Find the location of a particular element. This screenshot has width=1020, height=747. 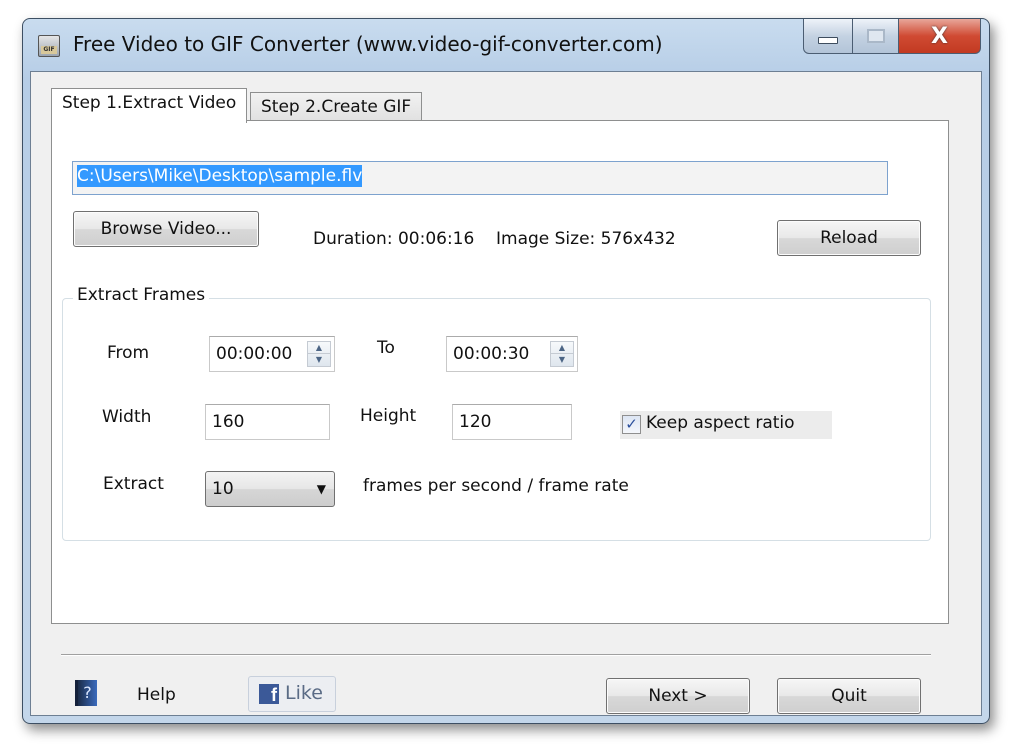

chevron-down-icon: ▼ is located at coordinates (321, 489).